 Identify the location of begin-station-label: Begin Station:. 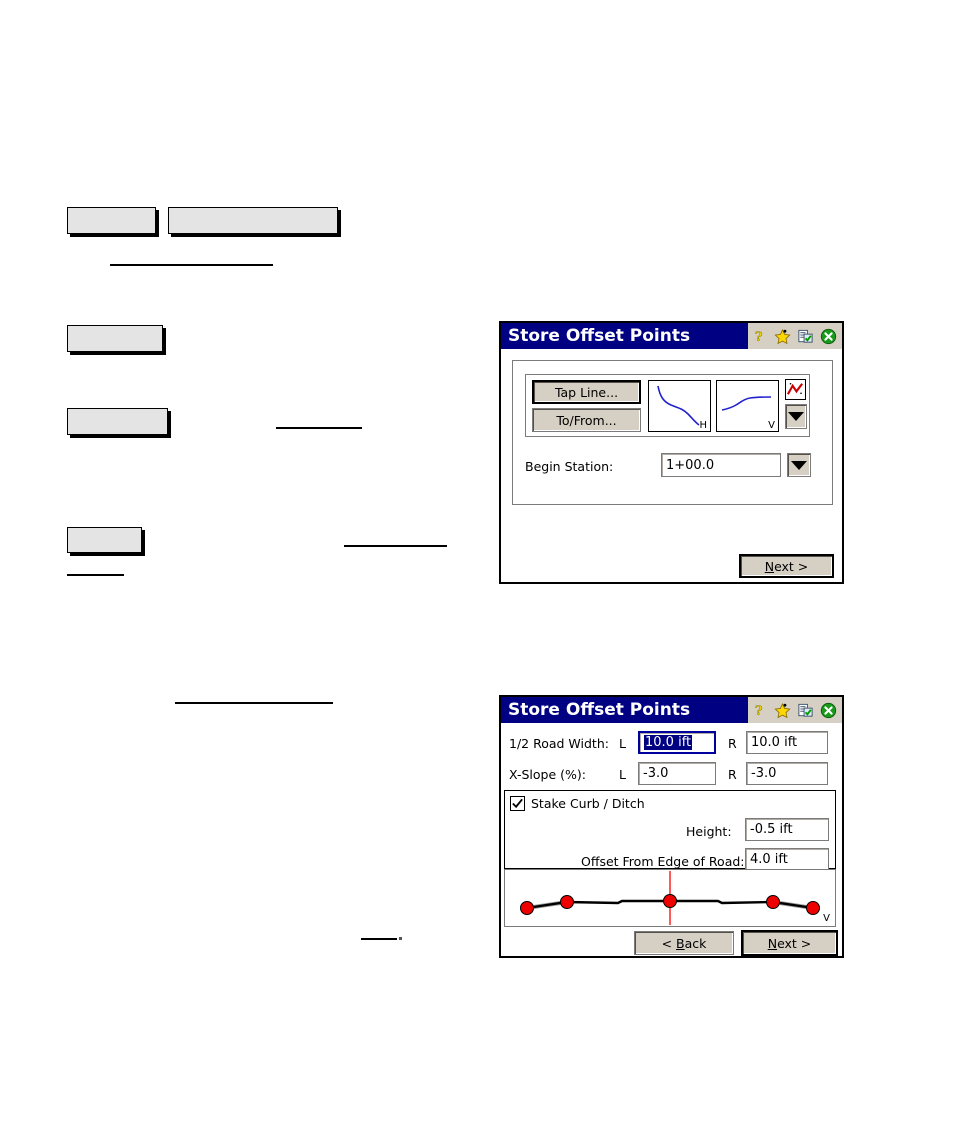
(569, 466).